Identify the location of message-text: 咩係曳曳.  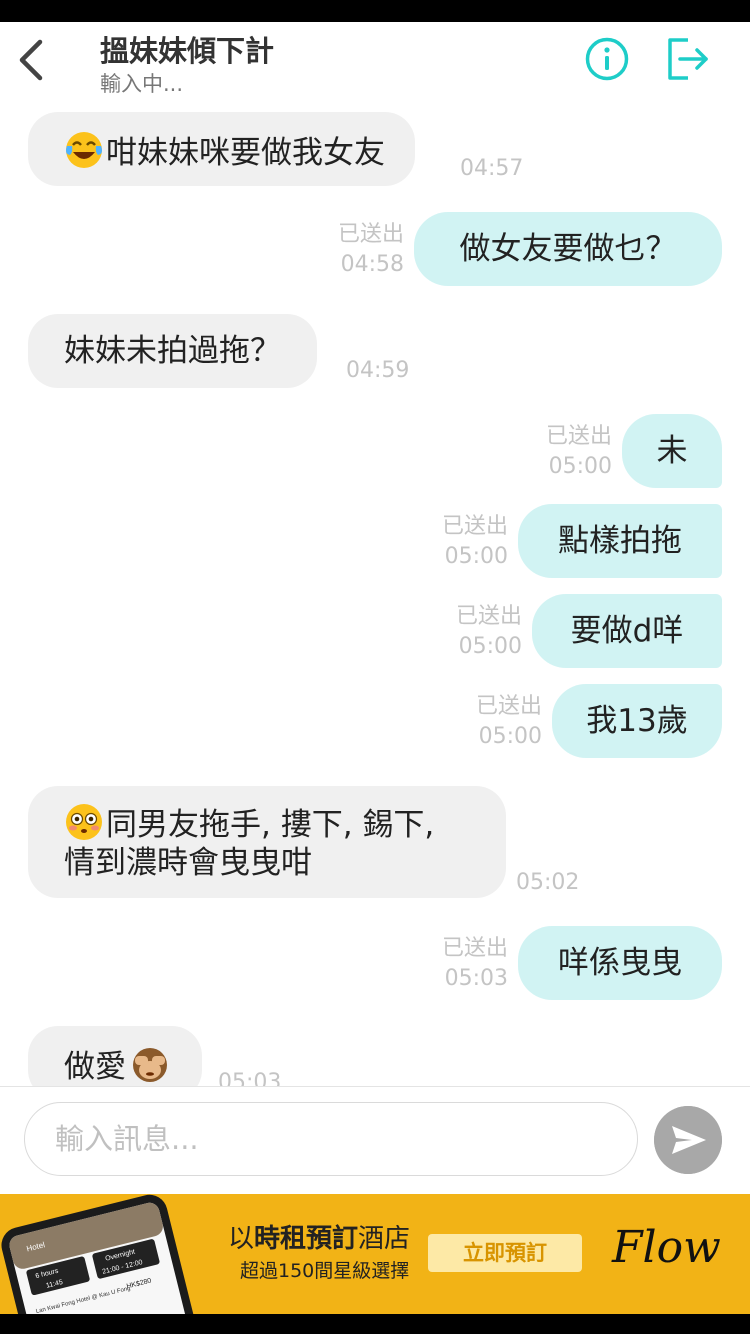
(620, 963).